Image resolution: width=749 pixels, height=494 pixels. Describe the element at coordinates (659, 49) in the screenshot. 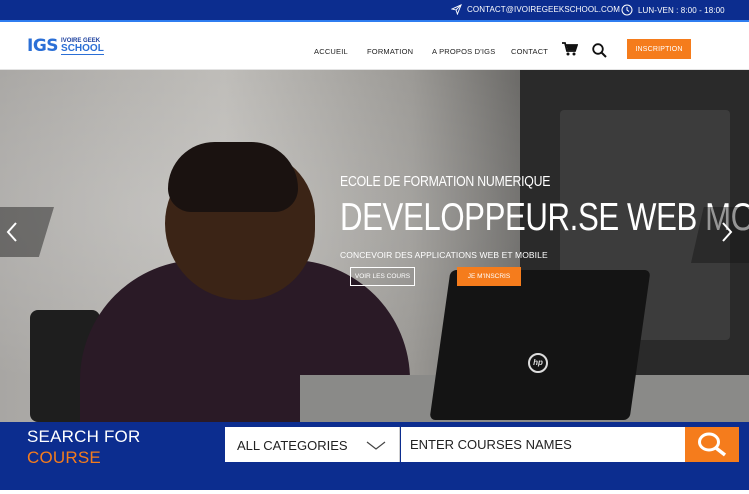

I see `inscription-button: INSCRIPTION` at that location.